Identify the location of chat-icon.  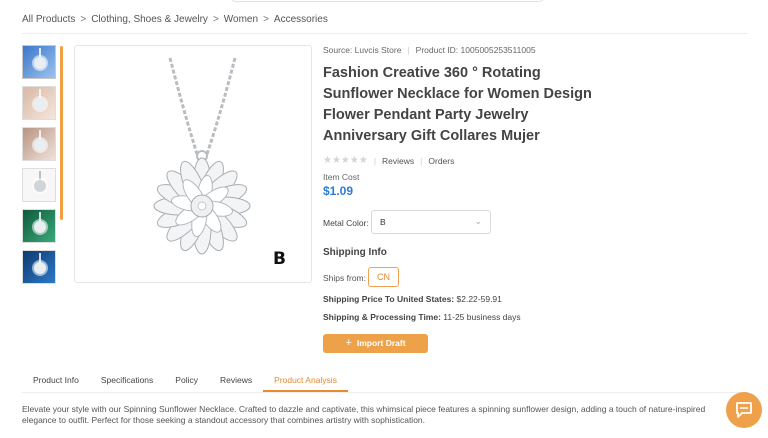
(744, 410).